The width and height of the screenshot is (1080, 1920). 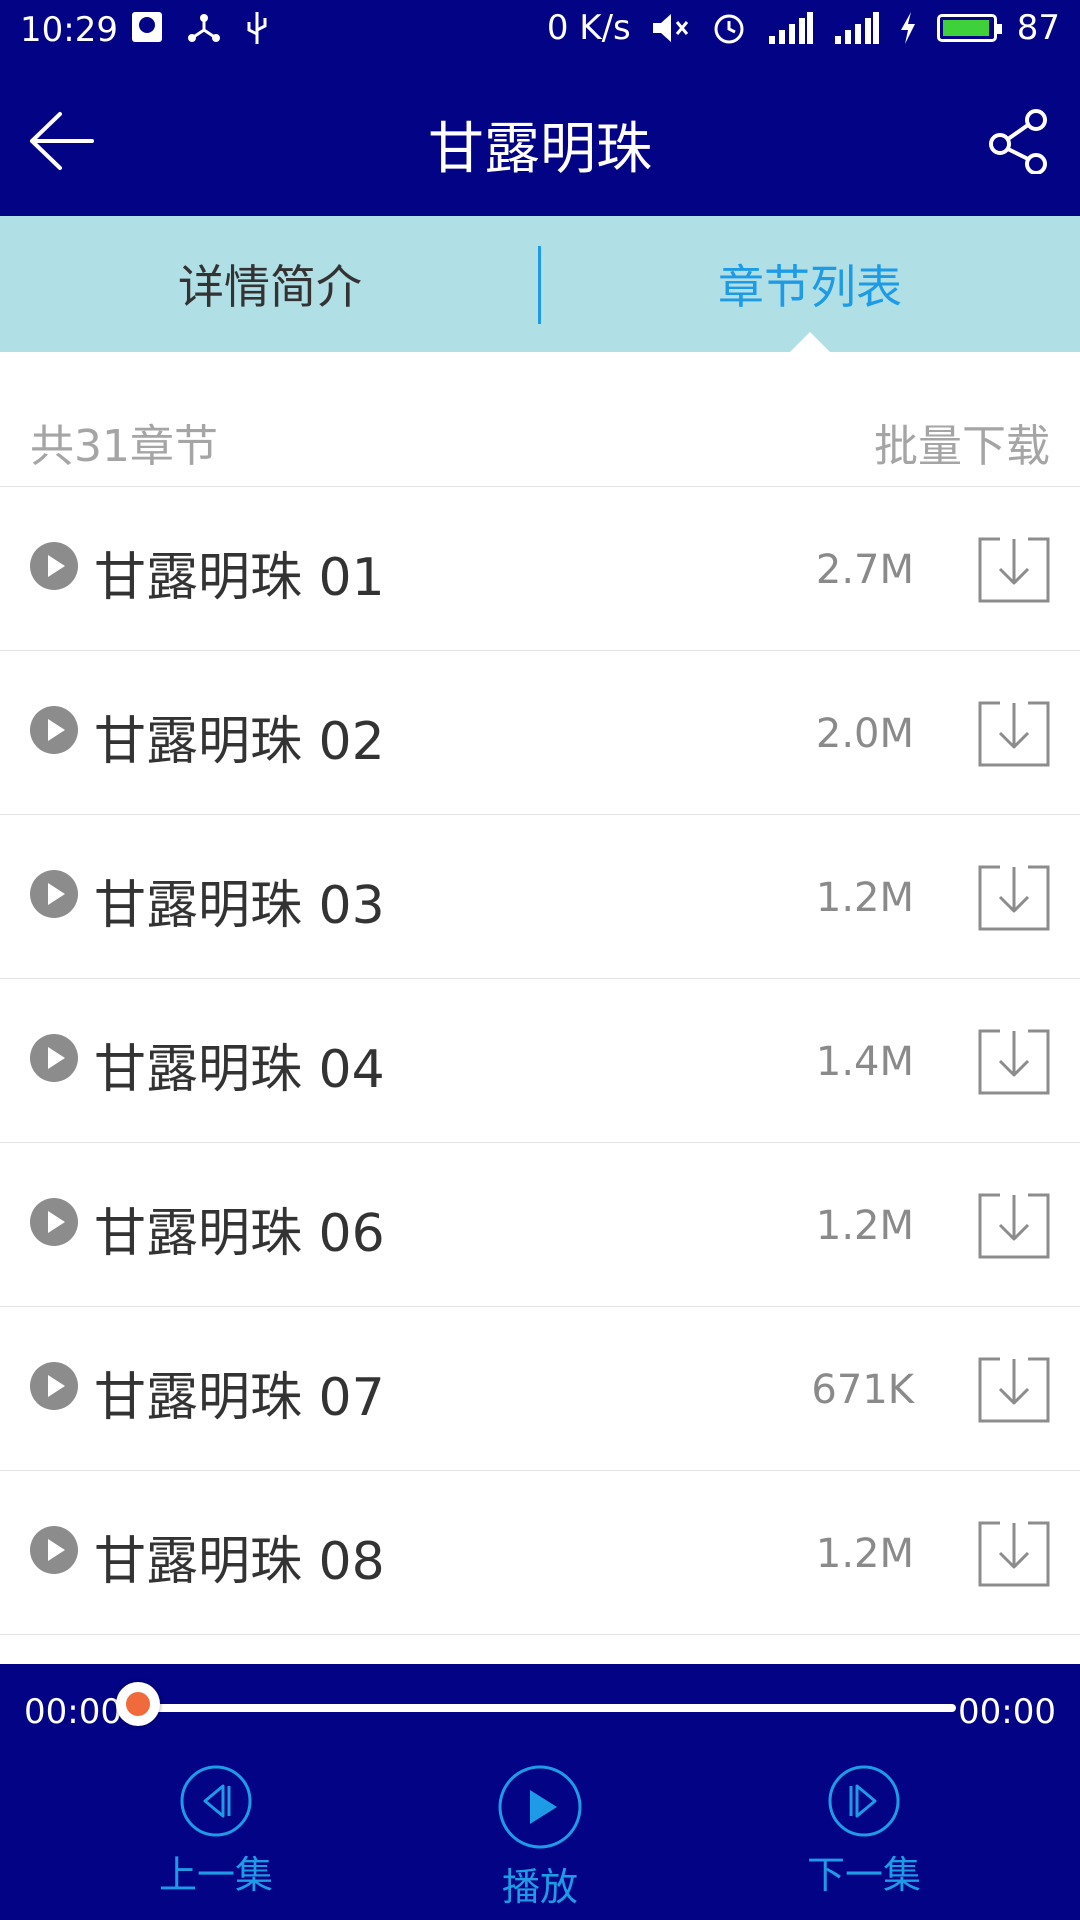 What do you see at coordinates (73, 1712) in the screenshot?
I see `current-time: 00:00` at bounding box center [73, 1712].